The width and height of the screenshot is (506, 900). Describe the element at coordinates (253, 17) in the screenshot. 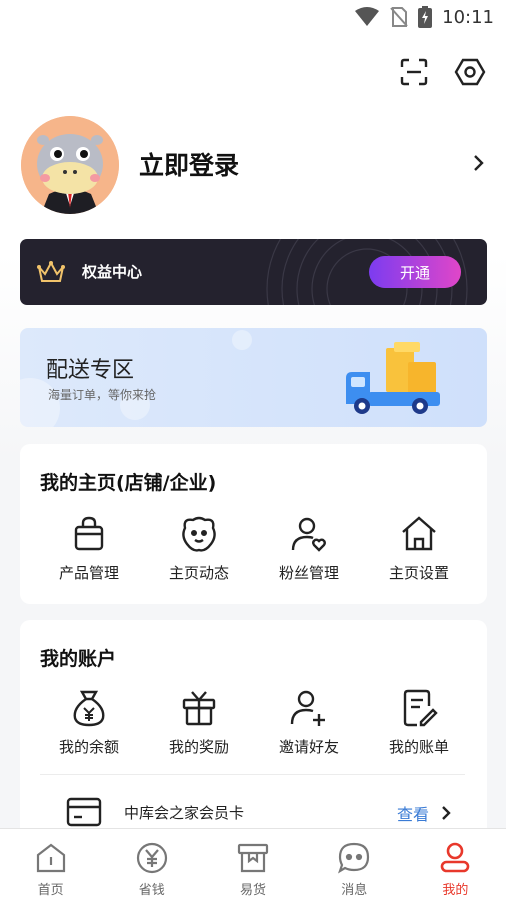

I see `status-bar: 10:11` at that location.